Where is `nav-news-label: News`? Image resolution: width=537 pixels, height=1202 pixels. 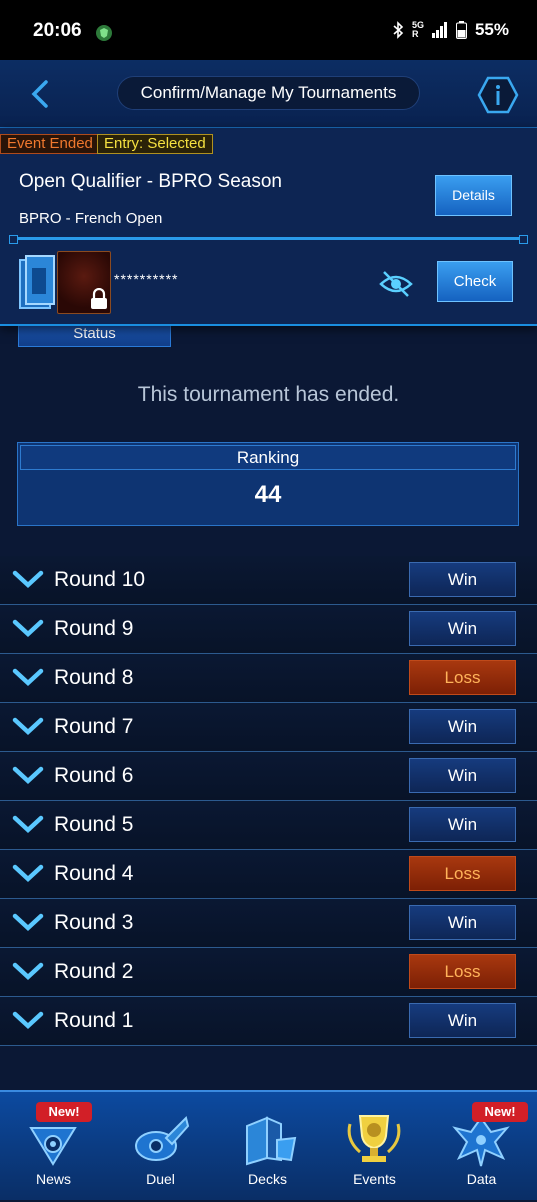 nav-news-label: News is located at coordinates (53, 1179).